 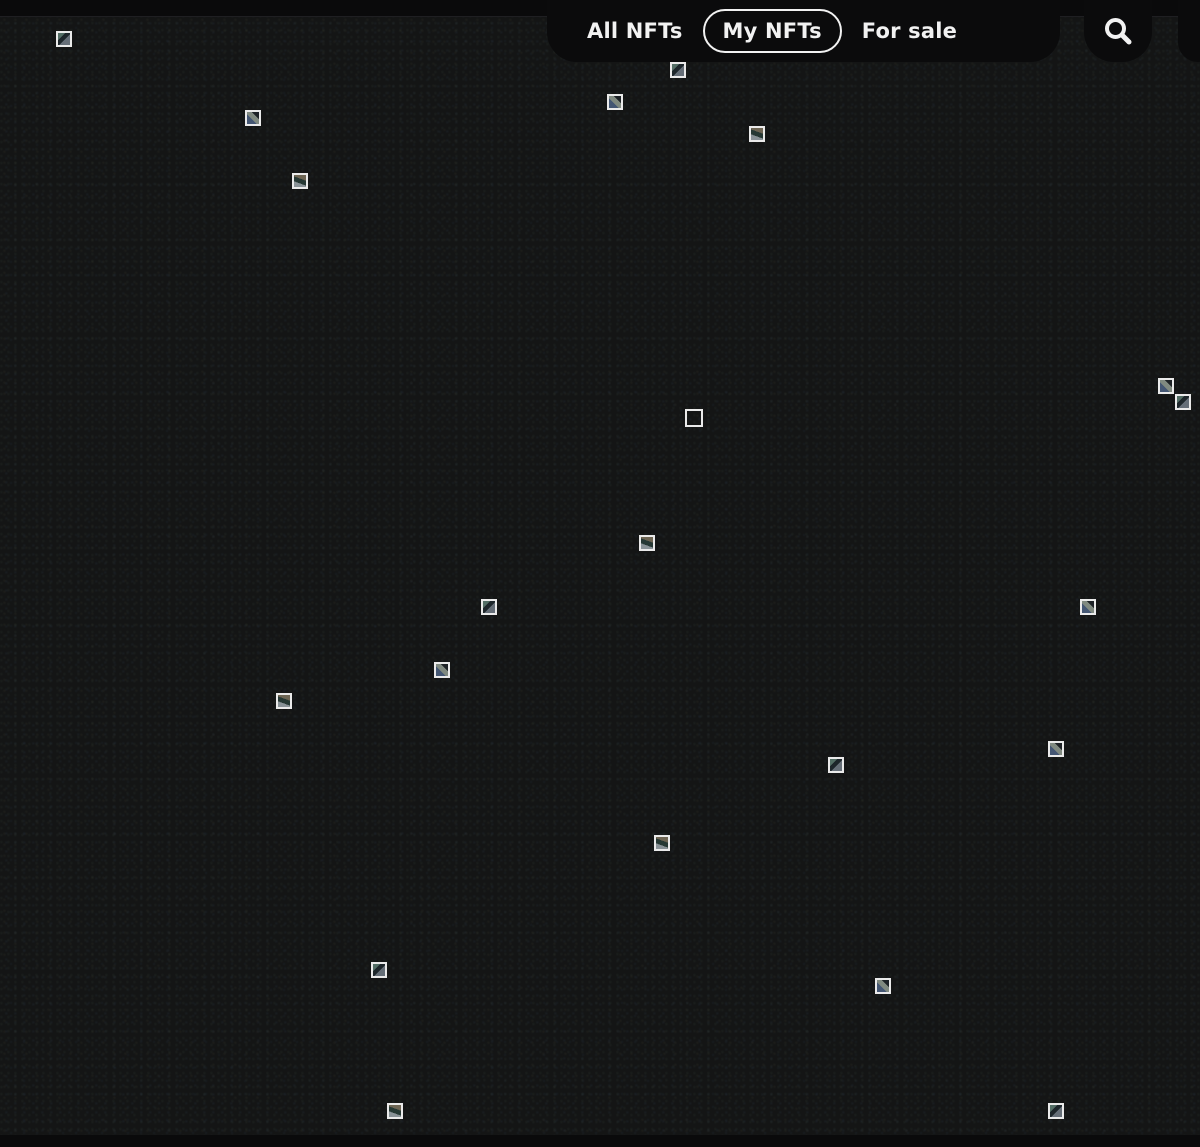 I want to click on tab-my-nfts: My NFTs, so click(x=772, y=31).